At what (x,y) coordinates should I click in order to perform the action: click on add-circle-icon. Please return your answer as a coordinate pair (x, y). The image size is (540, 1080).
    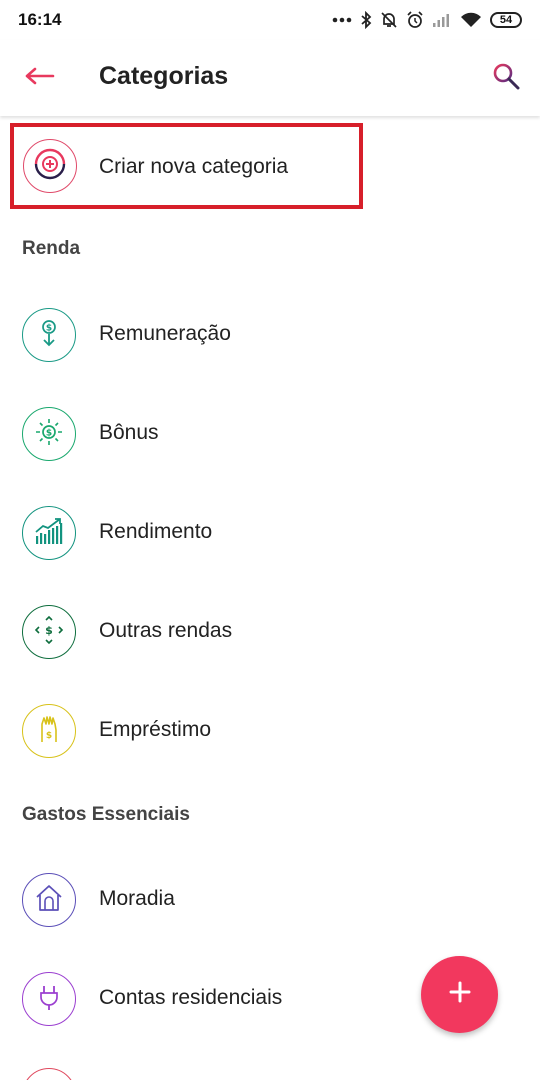
    Looking at the image, I should click on (50, 166).